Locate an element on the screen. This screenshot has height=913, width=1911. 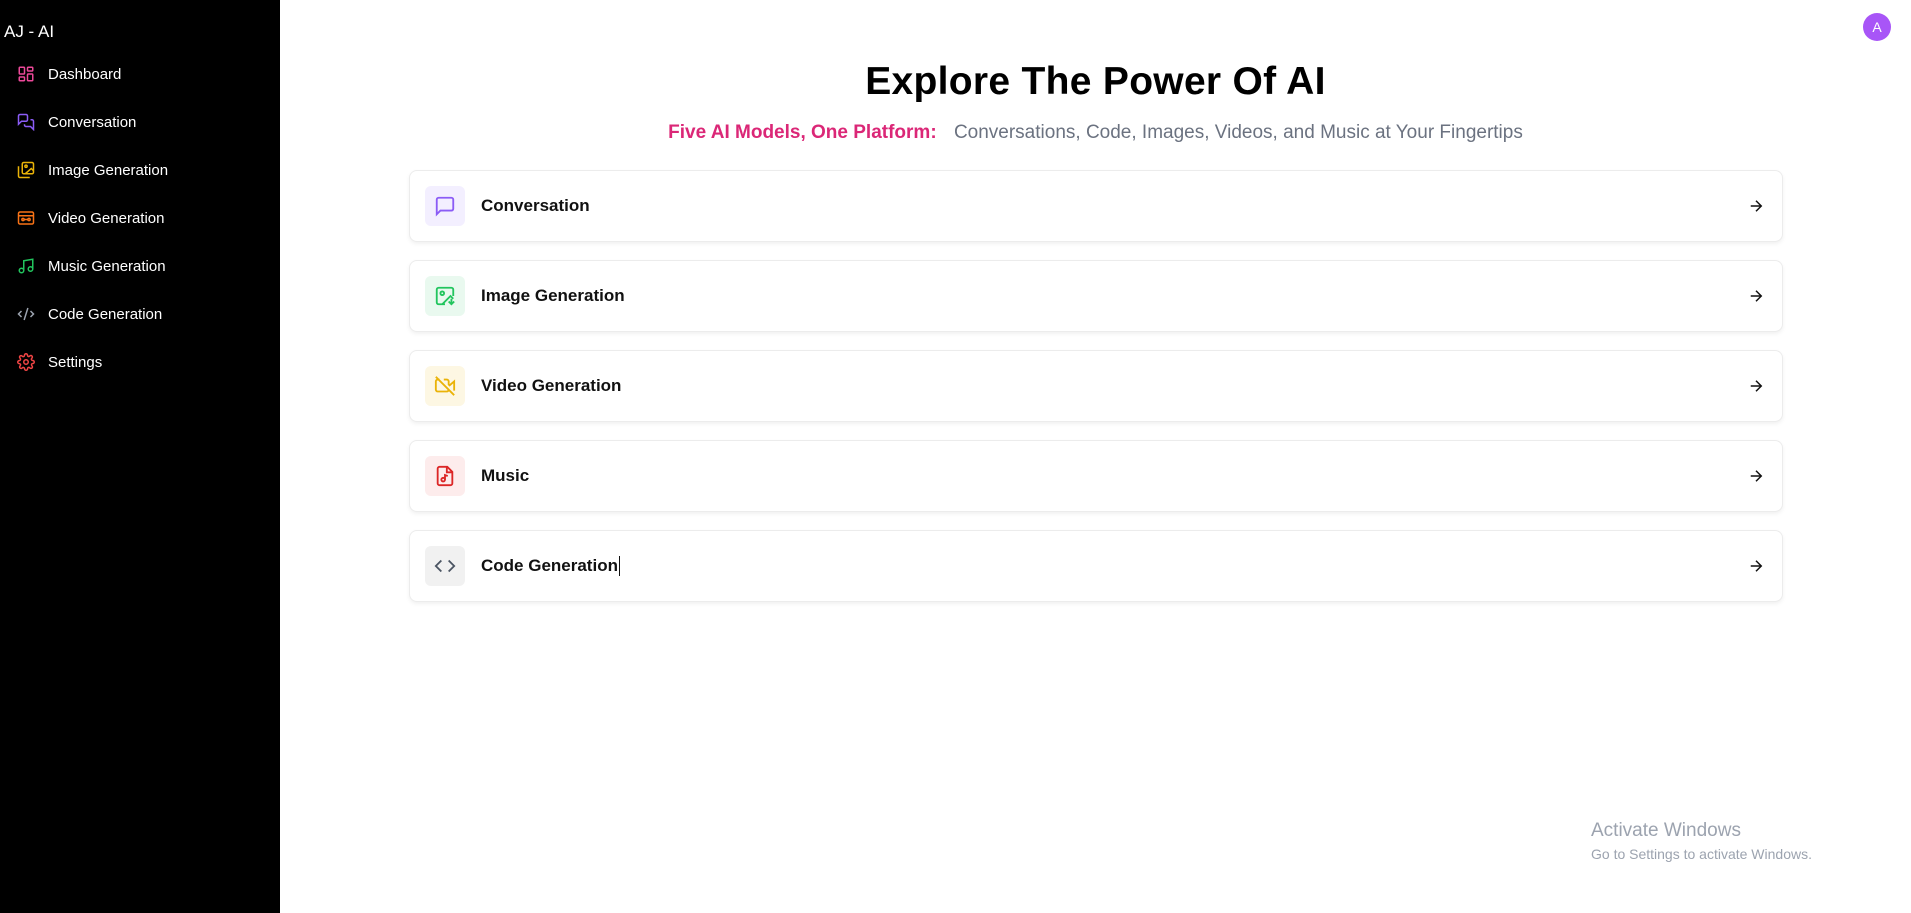
tool-card-label: Code Generation is located at coordinates (551, 566).